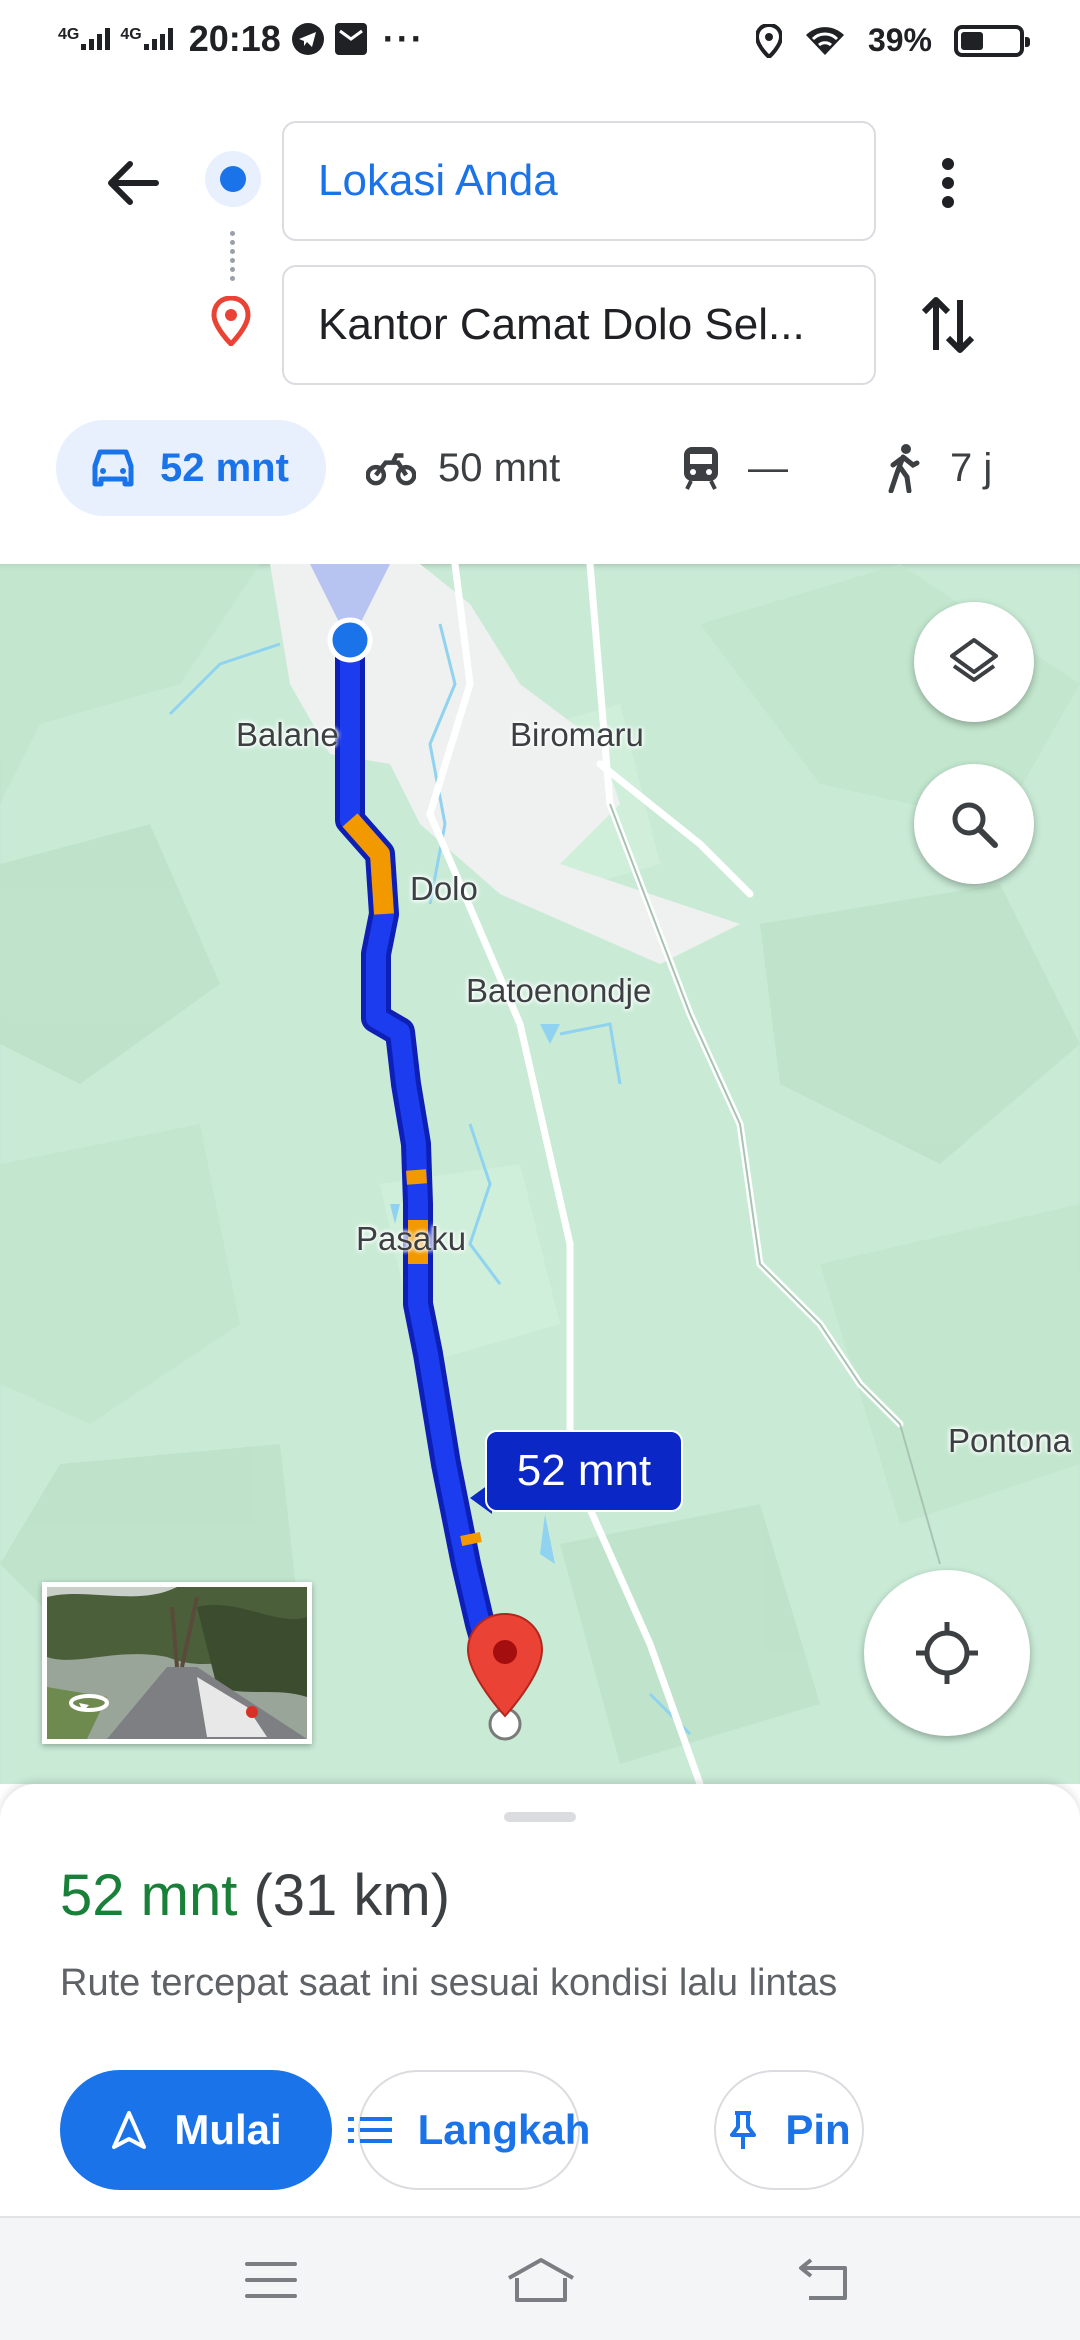 The image size is (1080, 2340). I want to click on back-icon, so click(823, 2279).